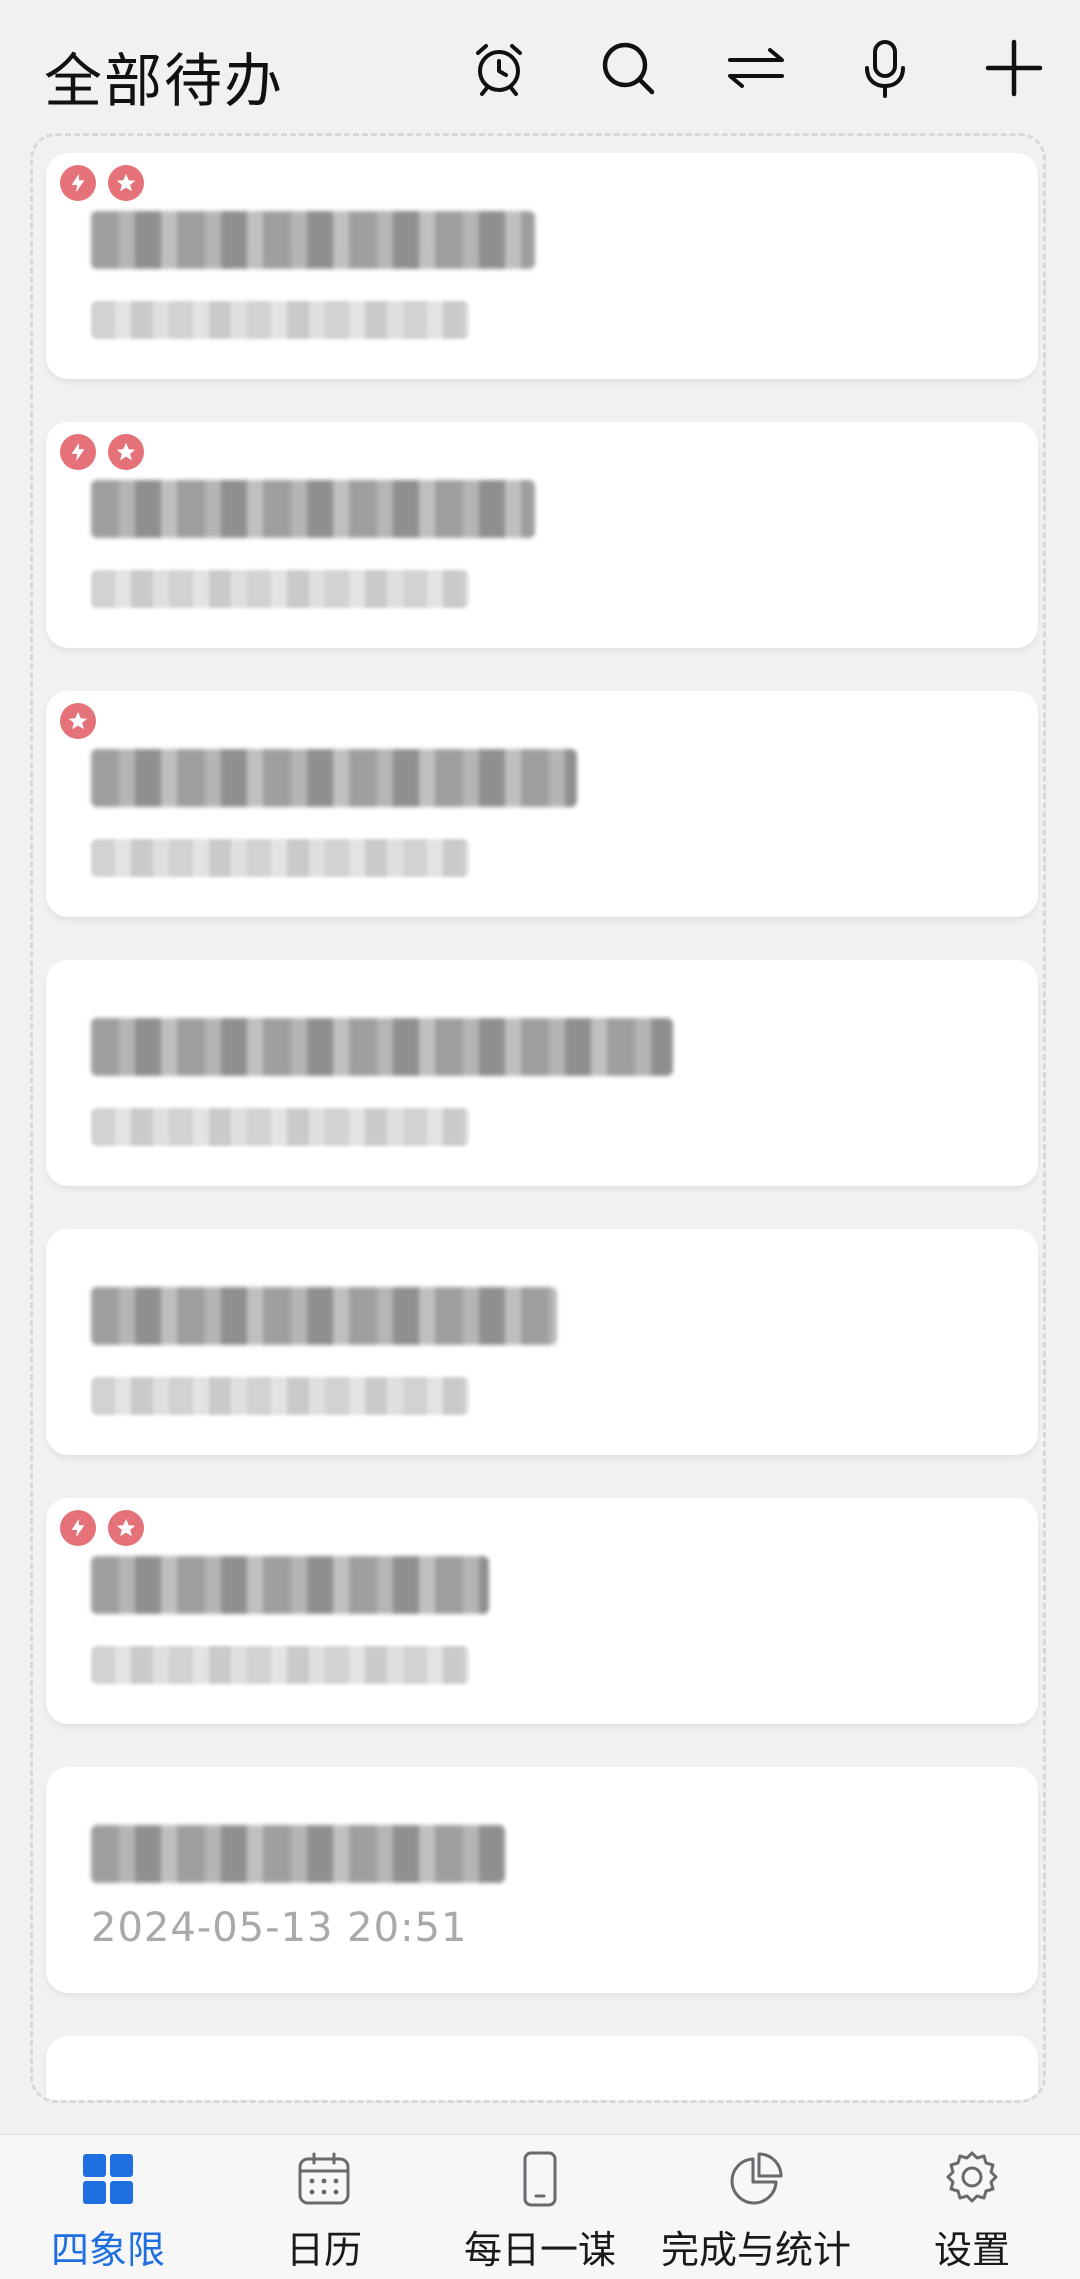 The height and width of the screenshot is (2279, 1080). I want to click on alarm-clock-icon, so click(499, 68).